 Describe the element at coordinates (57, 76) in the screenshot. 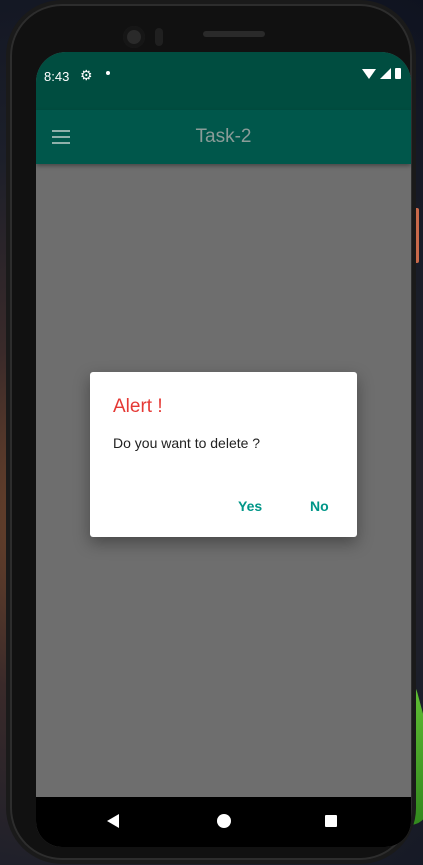

I see `status-time: 8:43` at that location.